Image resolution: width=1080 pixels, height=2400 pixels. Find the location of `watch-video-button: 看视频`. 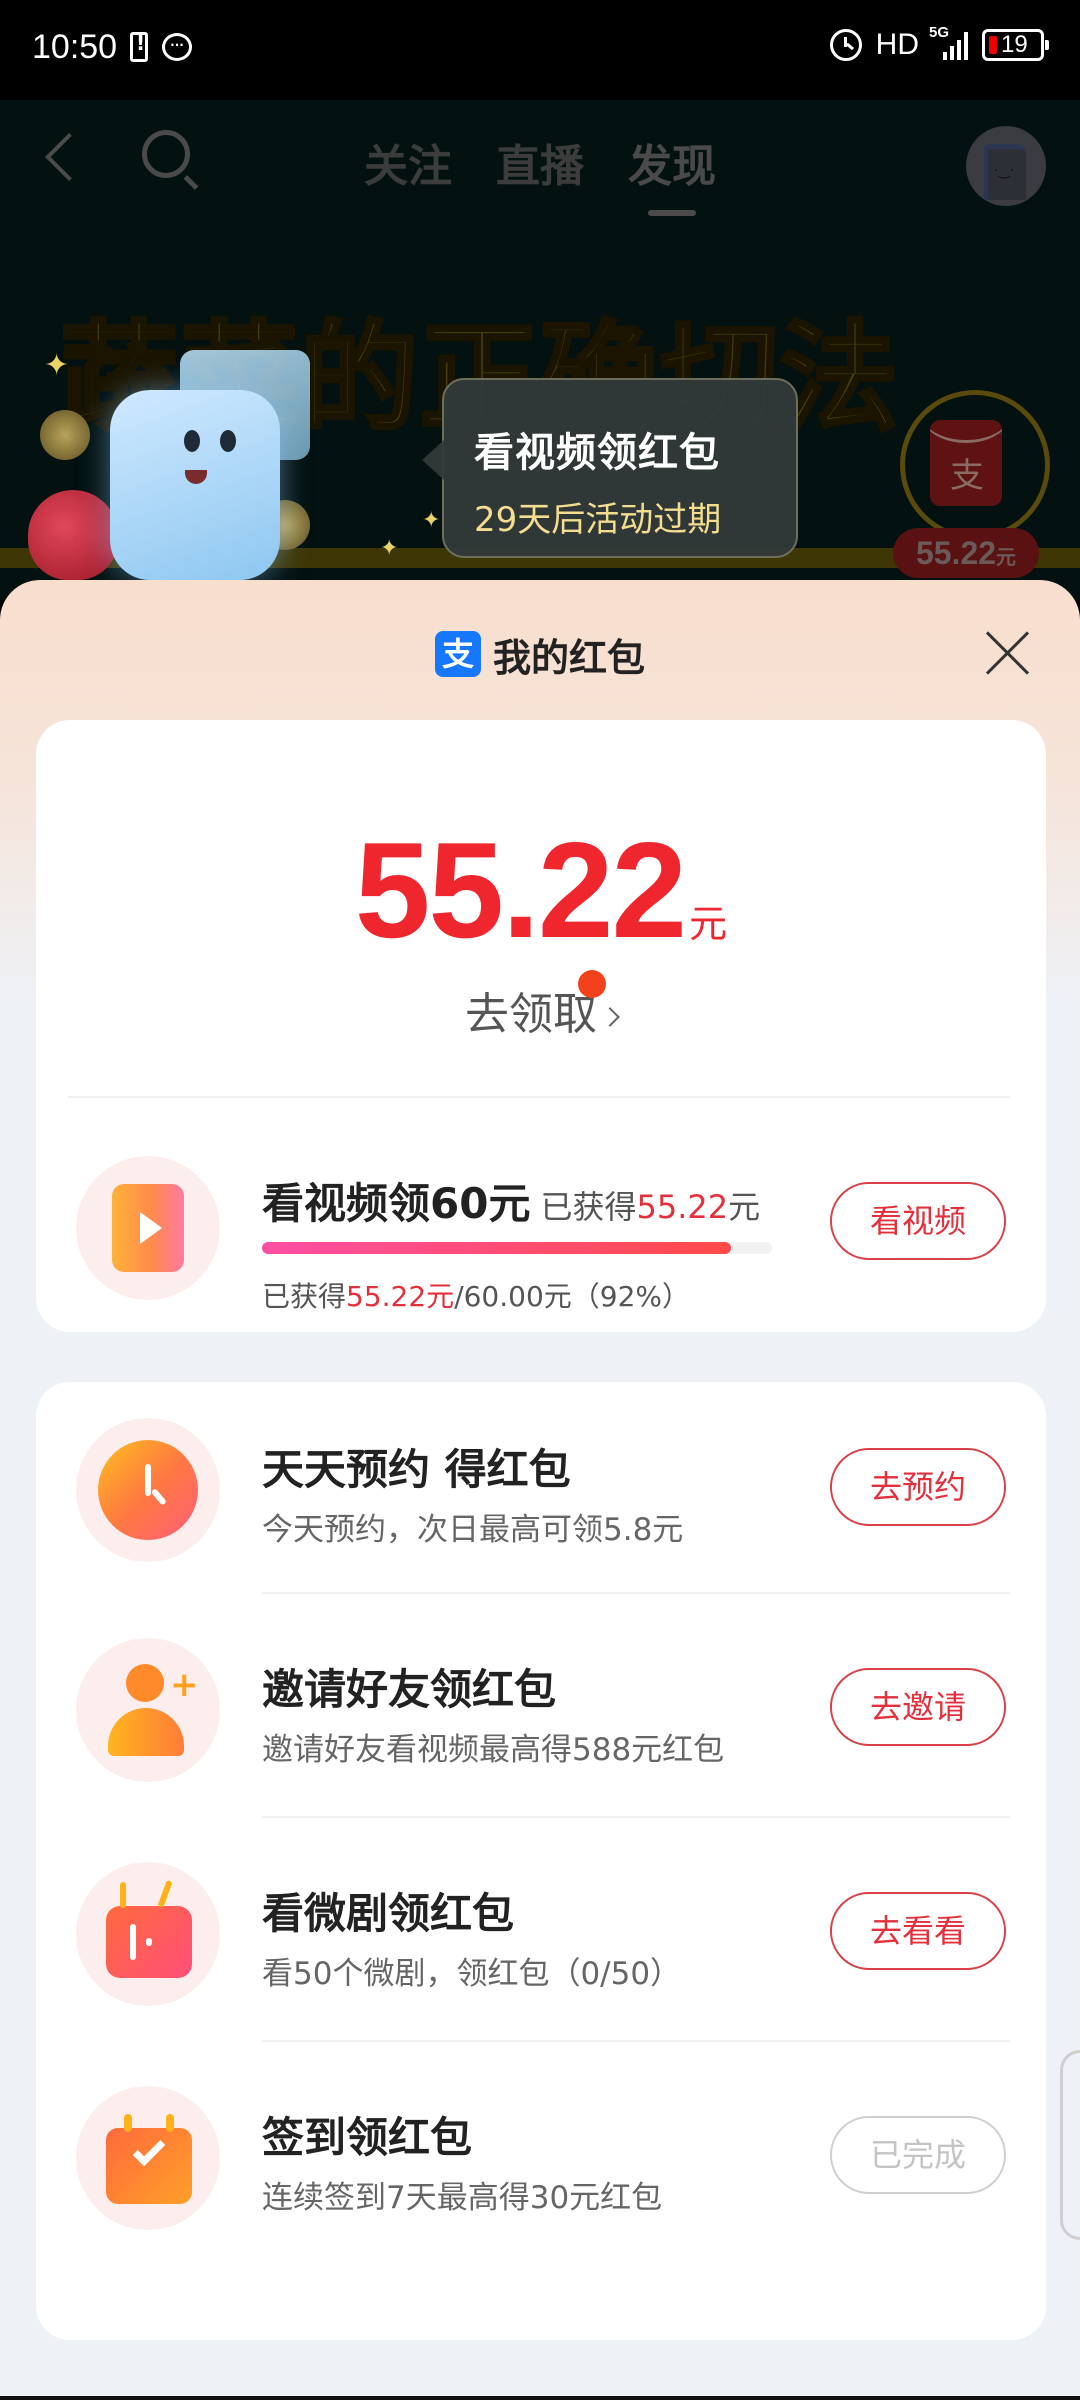

watch-video-button: 看视频 is located at coordinates (918, 1221).